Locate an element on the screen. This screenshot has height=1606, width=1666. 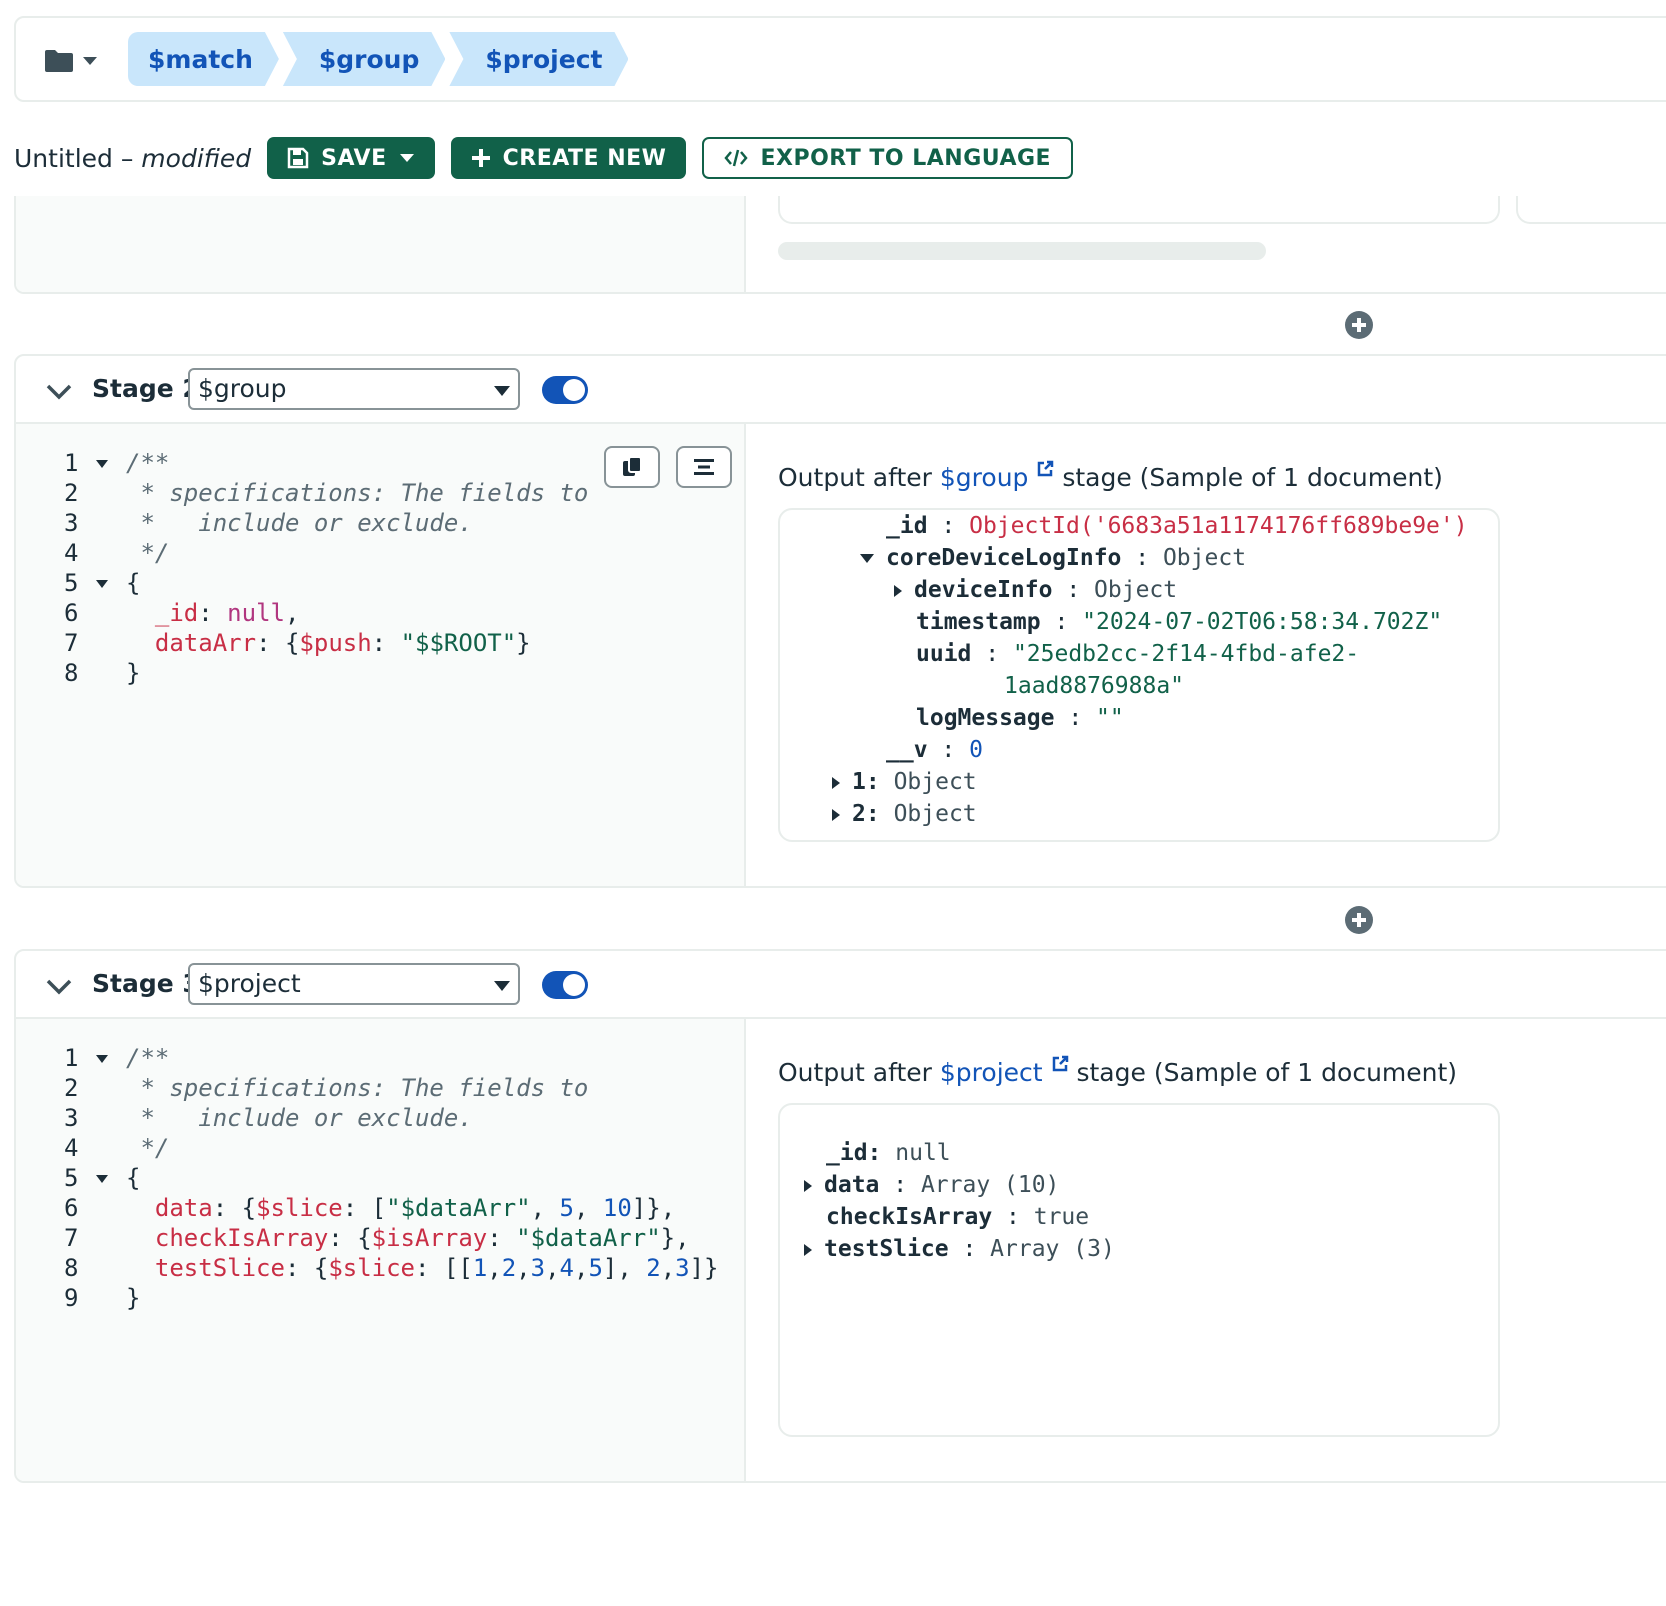
field-id: _id: null is located at coordinates (888, 1153).